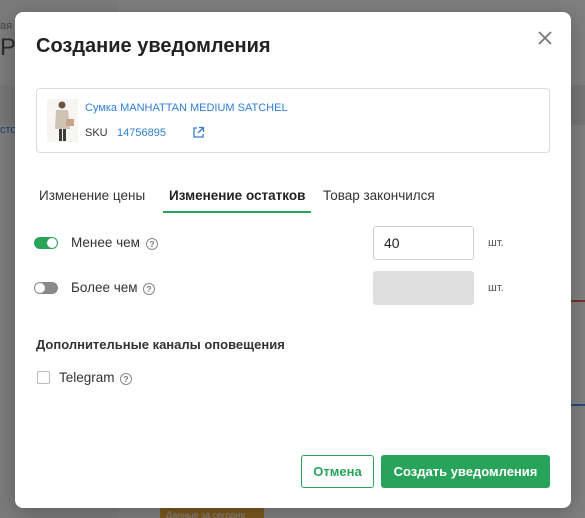 This screenshot has height=518, width=585. Describe the element at coordinates (496, 288) in the screenshot. I see `more-than-unit: шт.` at that location.